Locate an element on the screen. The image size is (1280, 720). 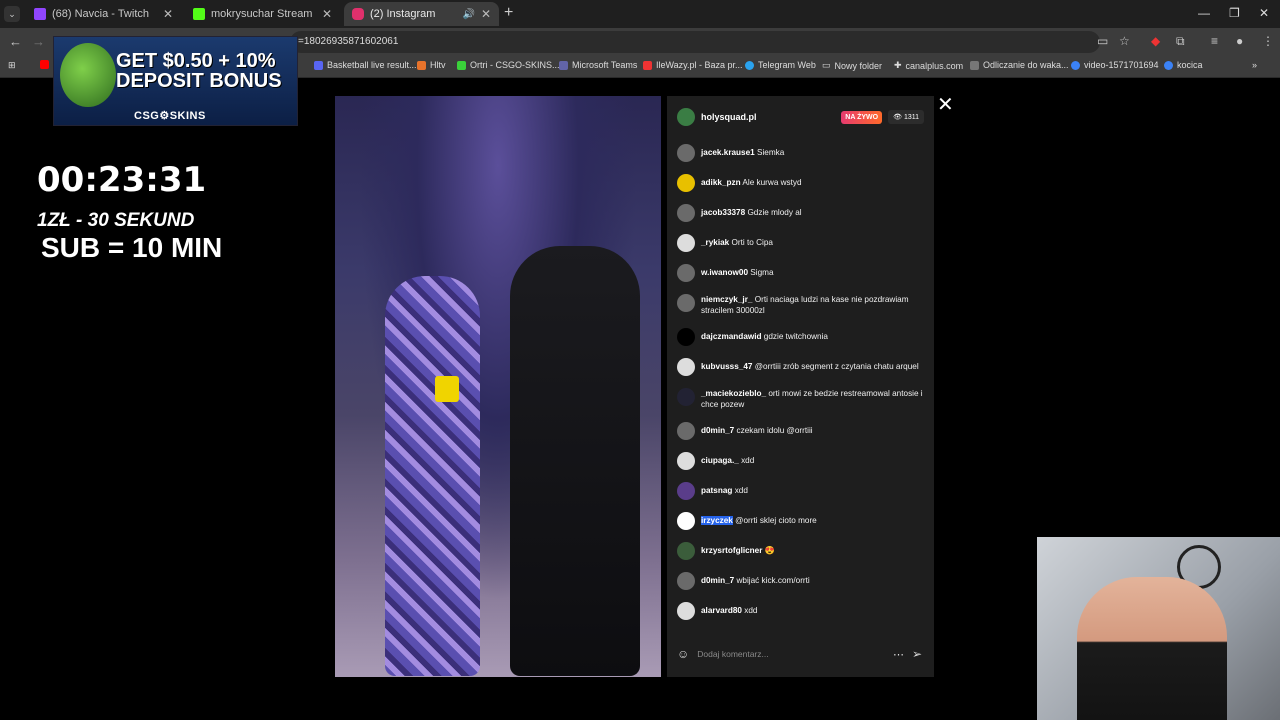
comment-user: adikk_pzn is located at coordinates (721, 182).